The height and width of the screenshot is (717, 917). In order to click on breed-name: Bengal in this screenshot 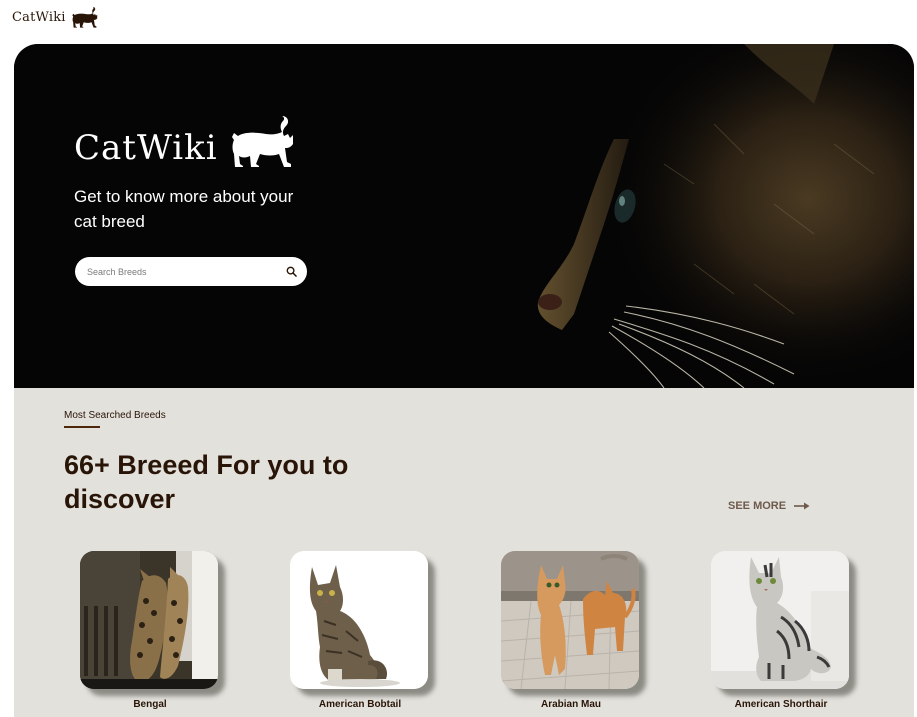, I will do `click(150, 704)`.